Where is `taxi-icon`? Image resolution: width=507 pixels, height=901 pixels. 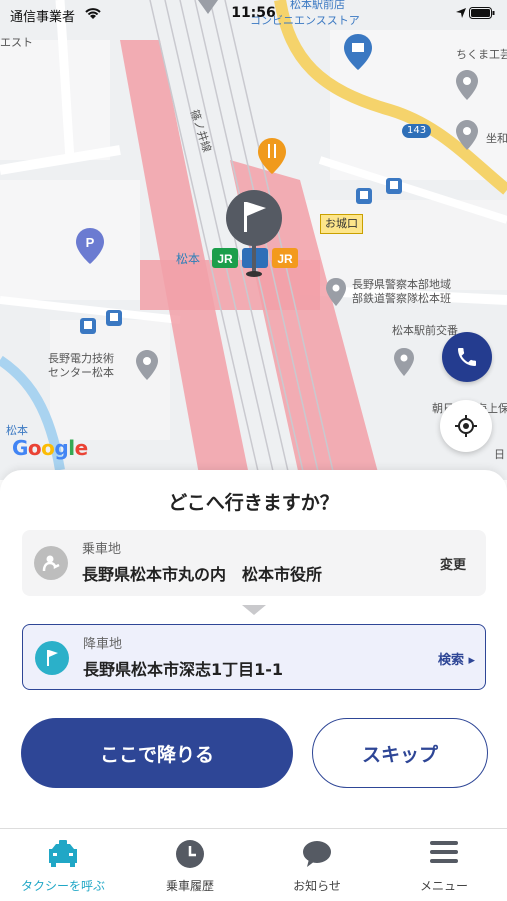
taxi-icon is located at coordinates (63, 853).